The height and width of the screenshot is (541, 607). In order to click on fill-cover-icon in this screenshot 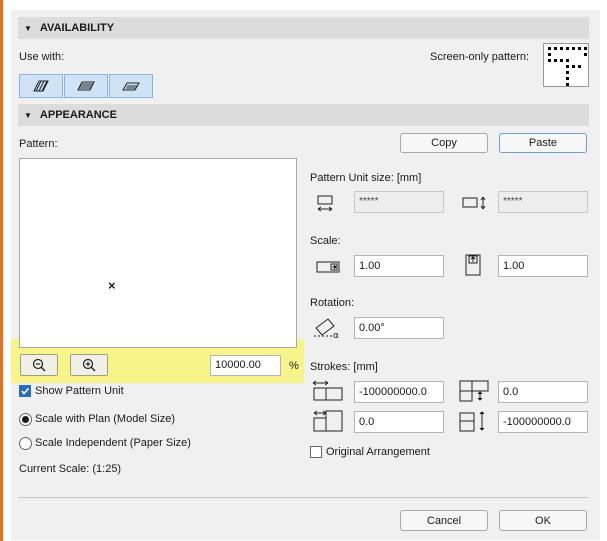, I will do `click(86, 86)`.